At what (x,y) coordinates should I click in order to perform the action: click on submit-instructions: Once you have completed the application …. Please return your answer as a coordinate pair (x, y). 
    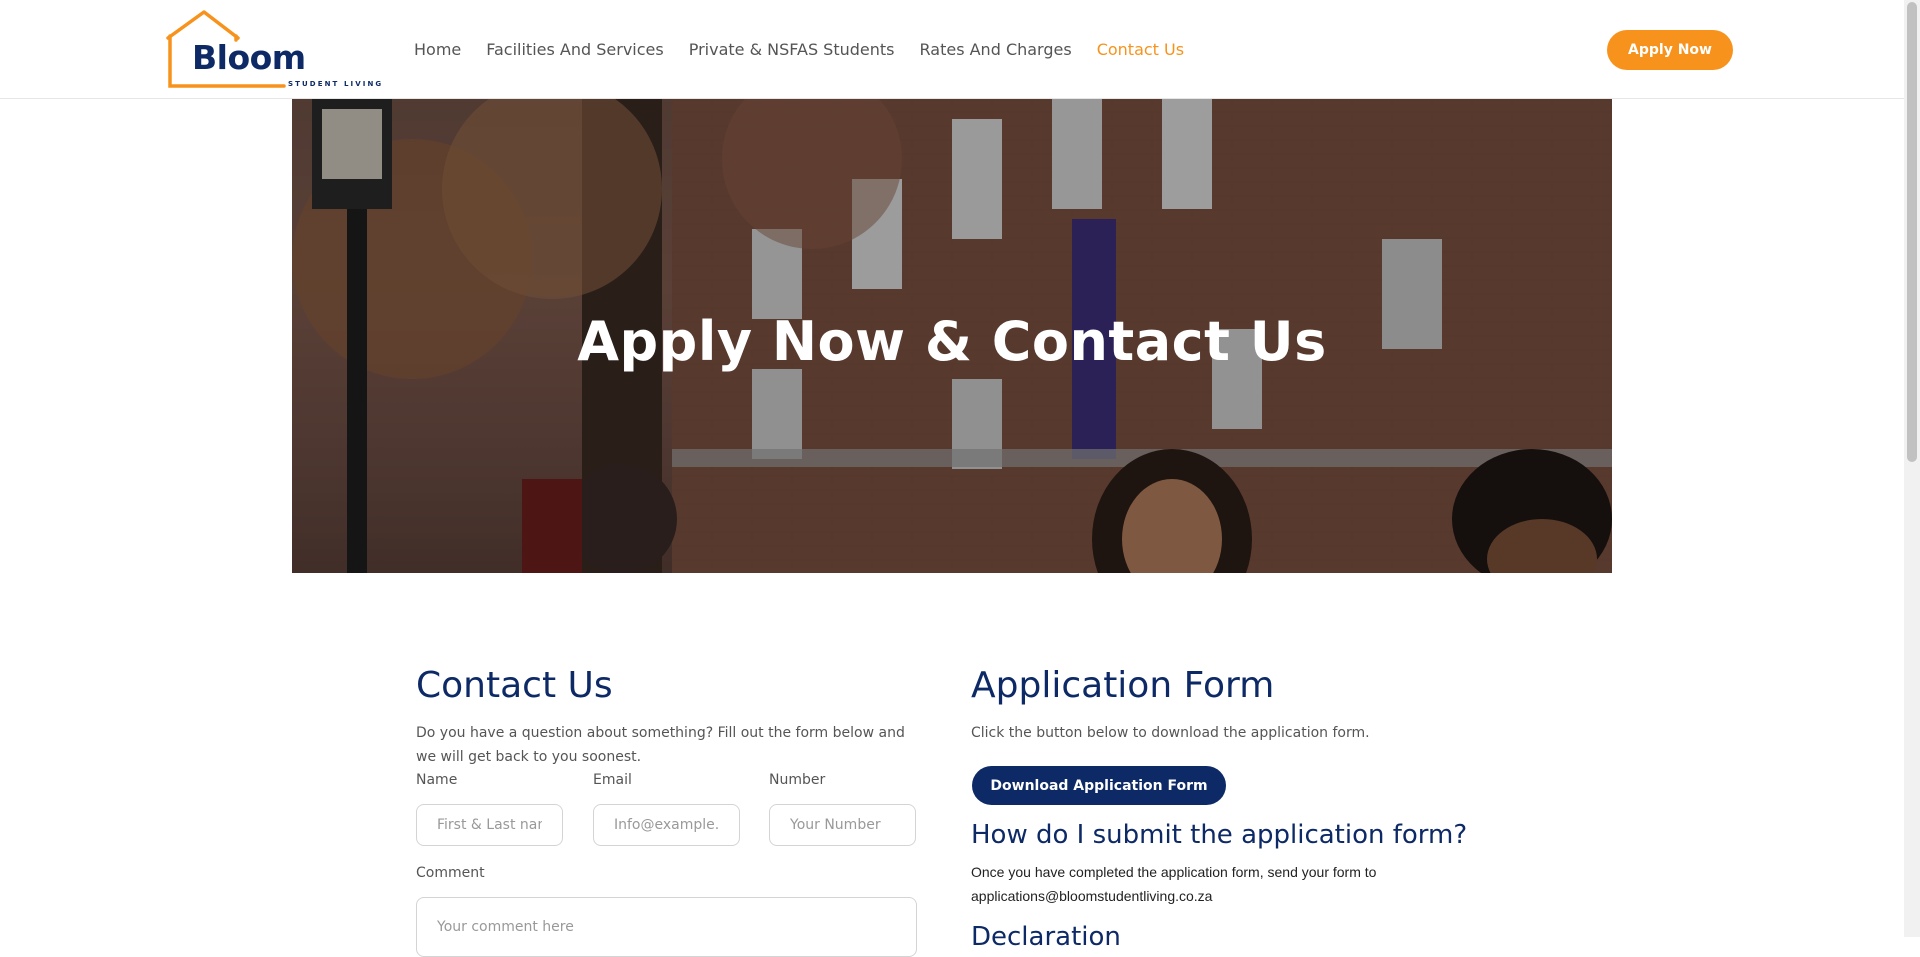
    Looking at the image, I should click on (1241, 884).